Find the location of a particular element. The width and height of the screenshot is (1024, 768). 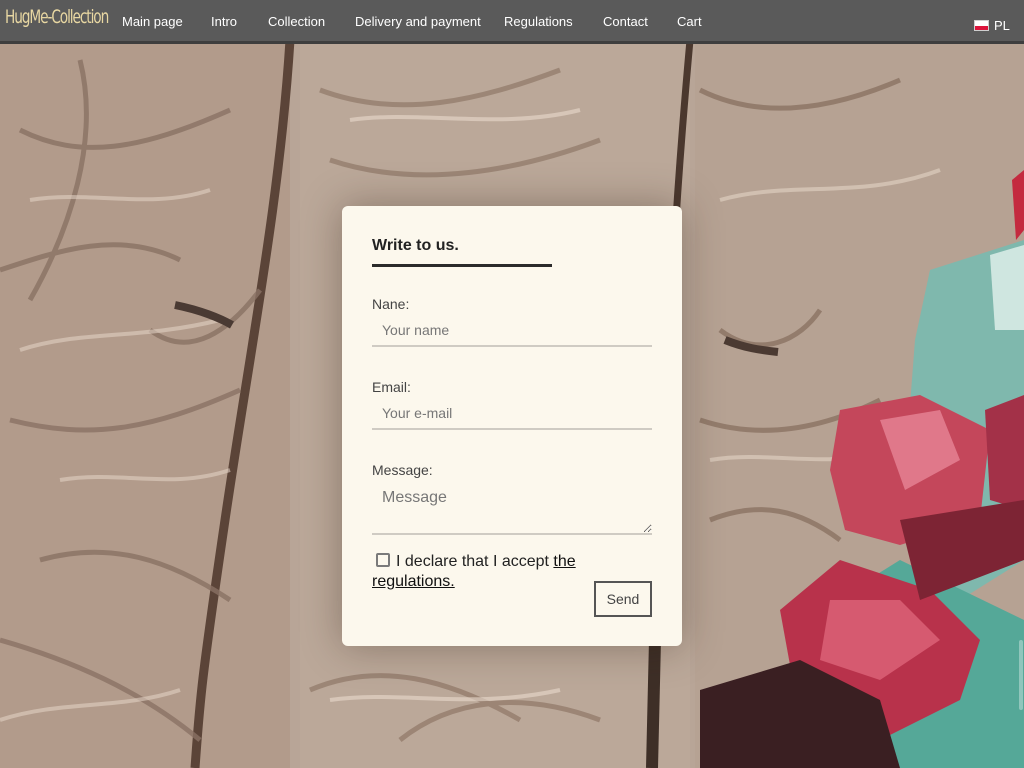

nav-regulations: Regulations is located at coordinates (538, 21).